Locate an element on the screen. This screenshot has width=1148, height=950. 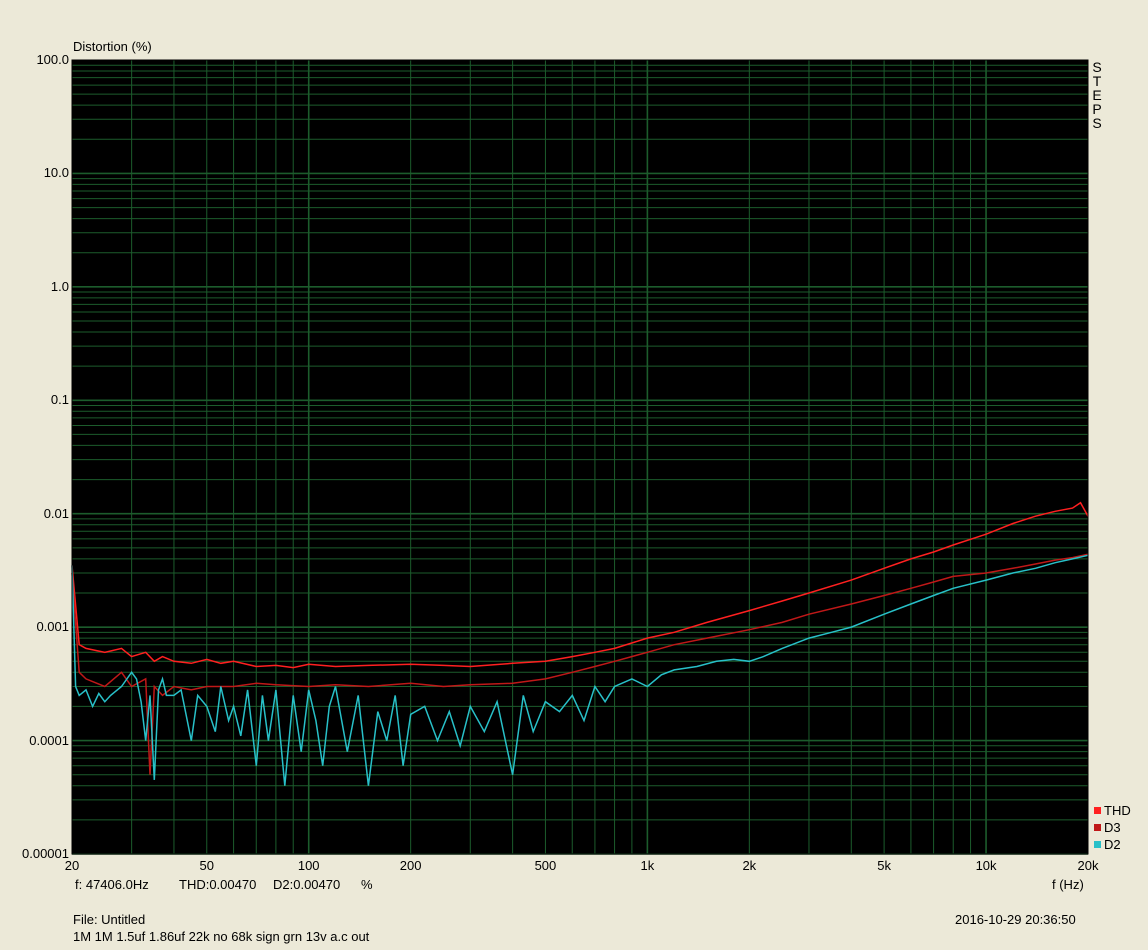
x-tick-label: 100 is located at coordinates (308, 865).